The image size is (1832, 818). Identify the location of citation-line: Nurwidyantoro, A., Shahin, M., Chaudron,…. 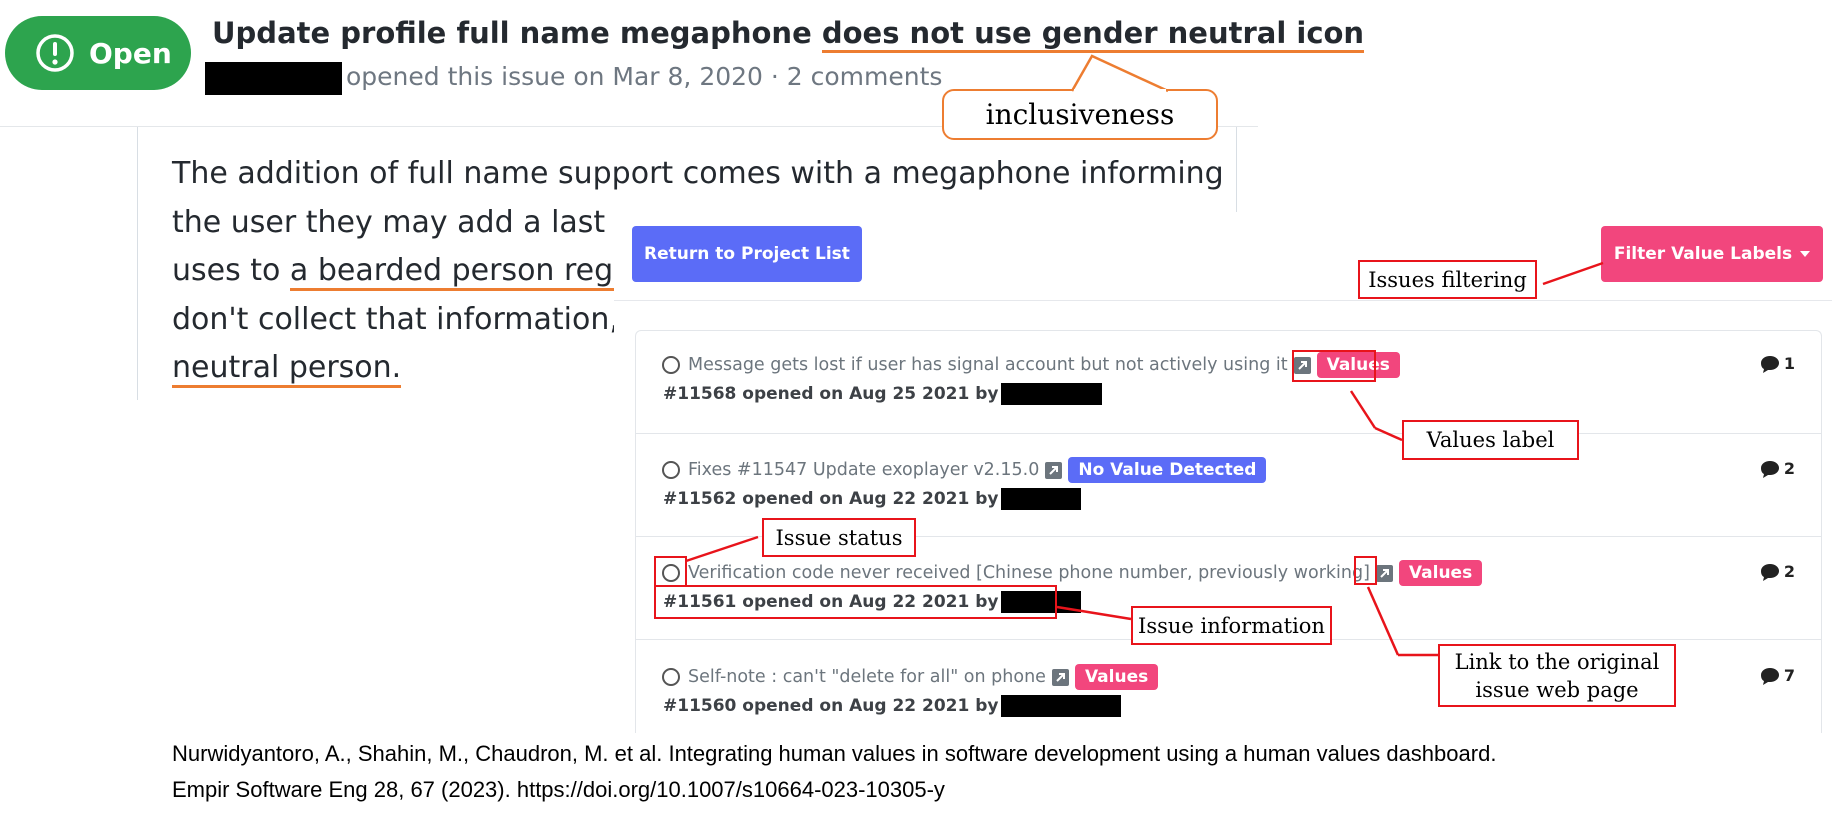
(834, 753).